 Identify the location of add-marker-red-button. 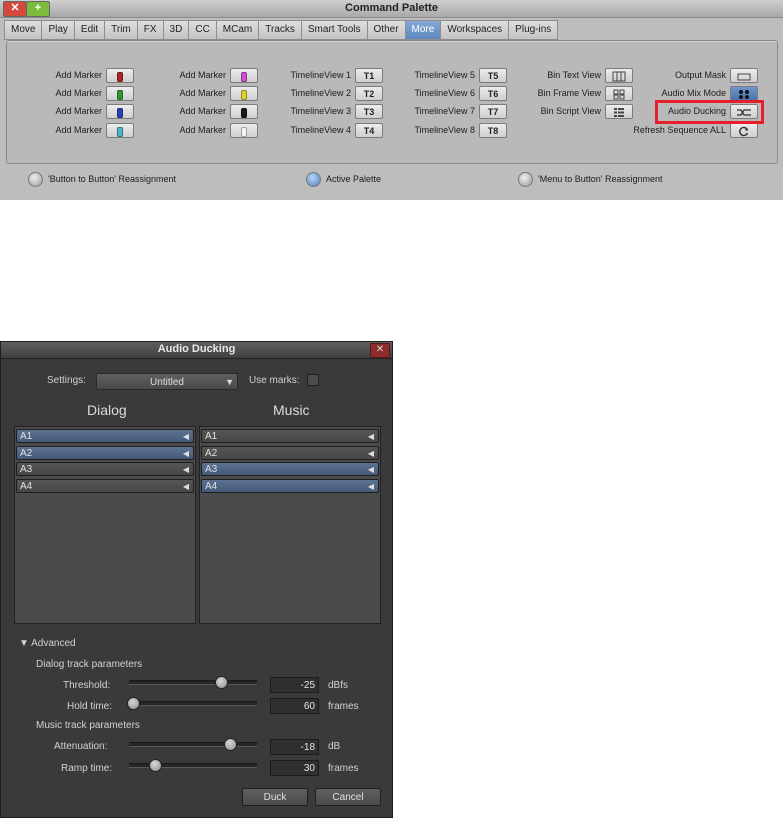
(120, 75).